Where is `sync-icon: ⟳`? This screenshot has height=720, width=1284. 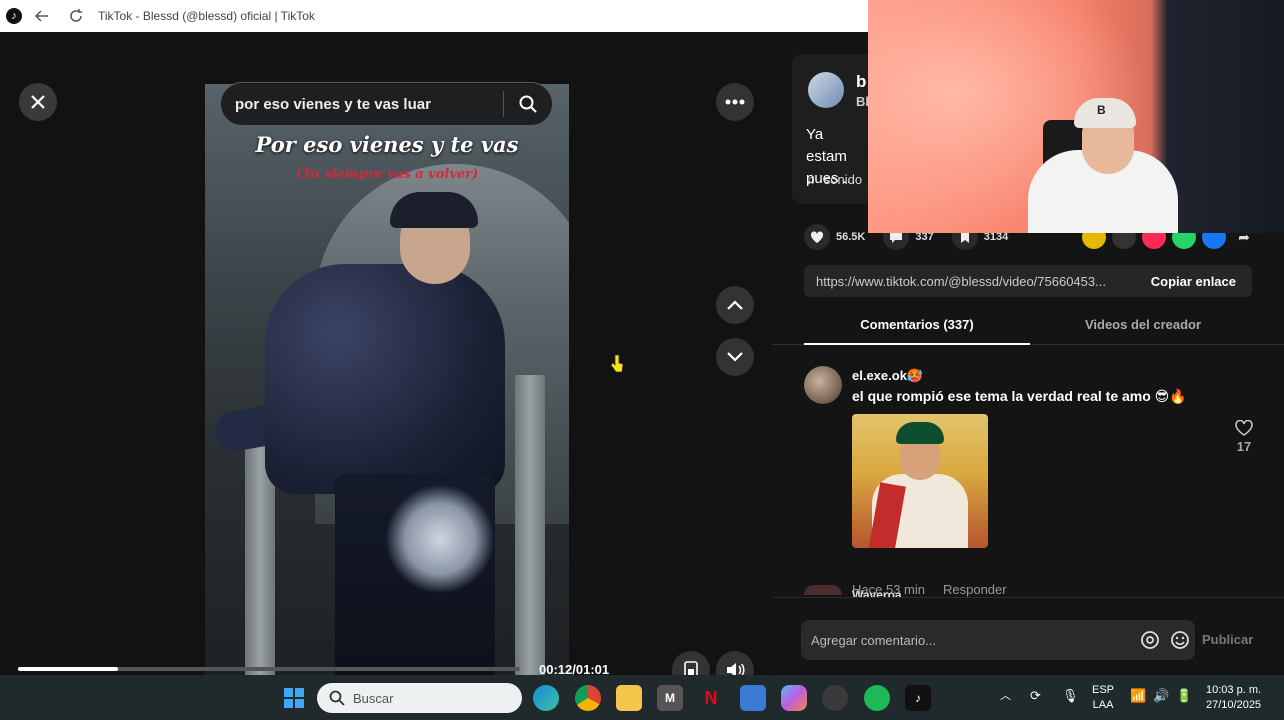 sync-icon: ⟳ is located at coordinates (1035, 695).